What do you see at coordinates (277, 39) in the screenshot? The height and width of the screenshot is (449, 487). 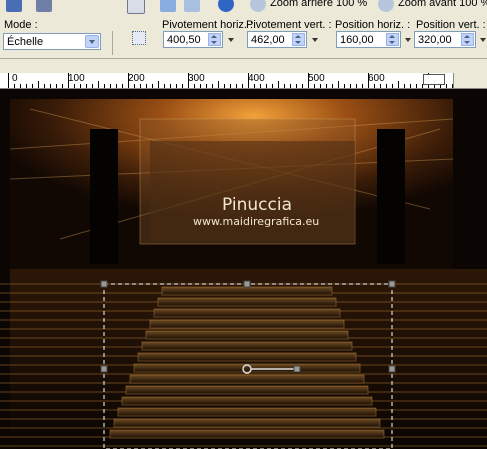 I see `pivot-v-input: 462,00` at bounding box center [277, 39].